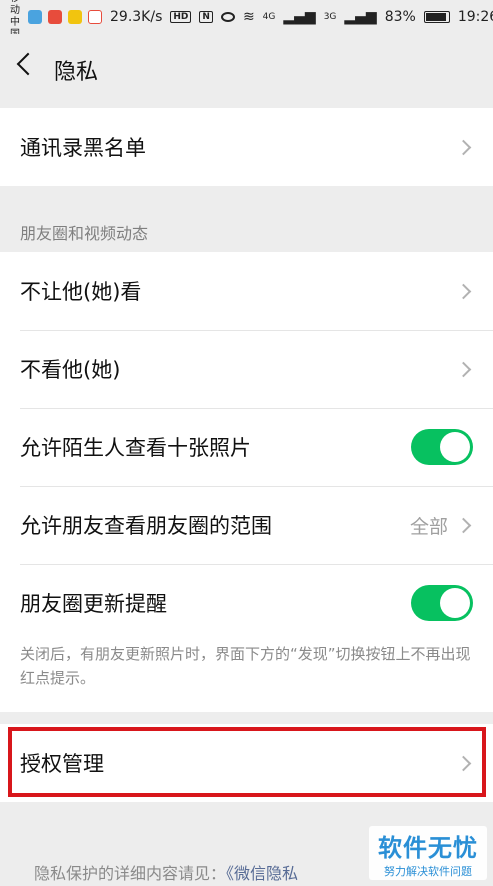  What do you see at coordinates (28, 64) in the screenshot?
I see `back-arrow-icon` at bounding box center [28, 64].